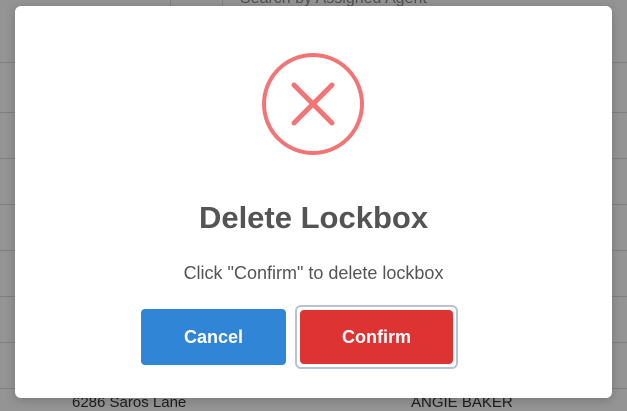 The image size is (627, 411). Describe the element at coordinates (313, 217) in the screenshot. I see `dialog-title: Delete Lockbox` at that location.